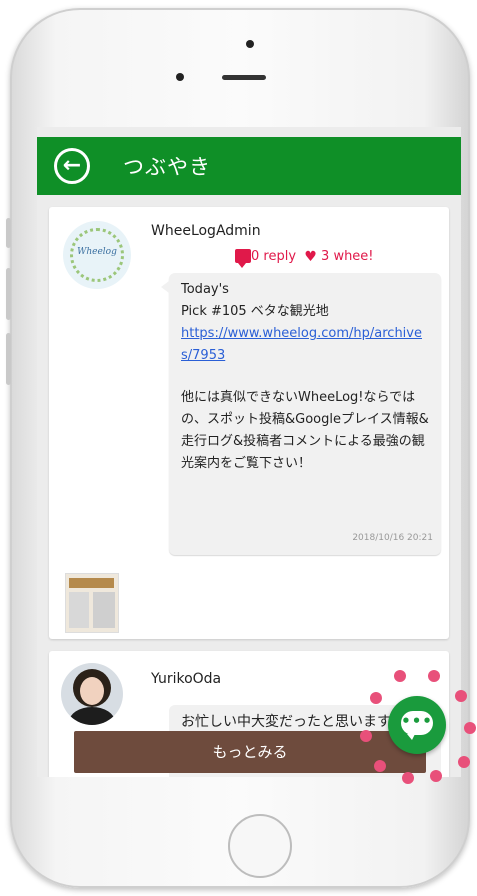  Describe the element at coordinates (167, 167) in the screenshot. I see `page-title: つぶやき` at that location.